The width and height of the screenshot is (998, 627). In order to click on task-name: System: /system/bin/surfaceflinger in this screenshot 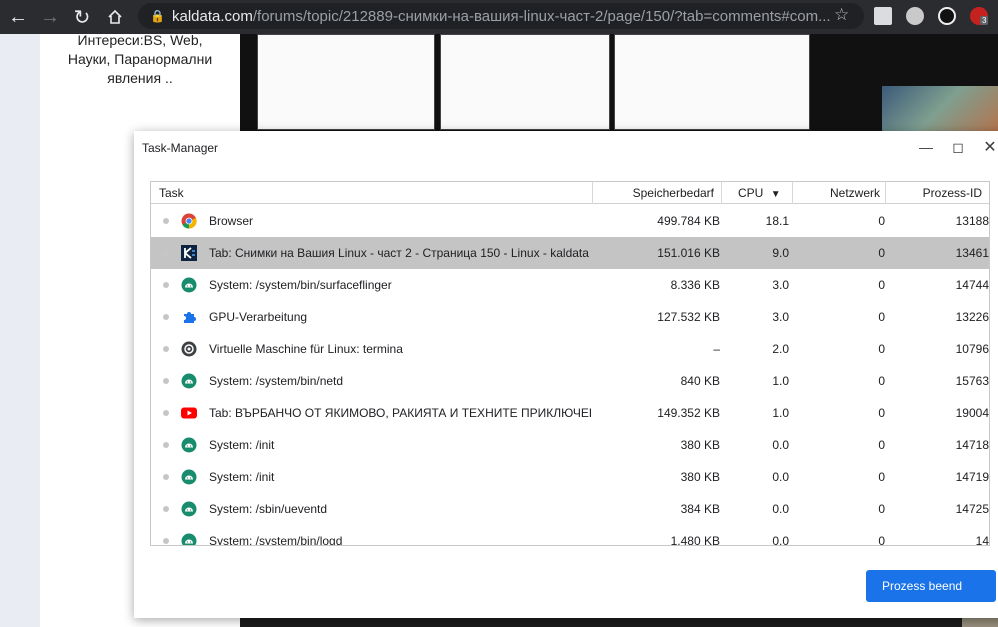, I will do `click(300, 285)`.